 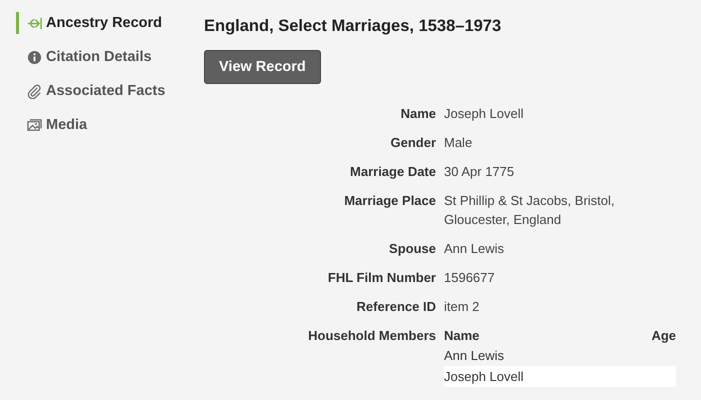 I want to click on field-label: Spouse, so click(x=412, y=249).